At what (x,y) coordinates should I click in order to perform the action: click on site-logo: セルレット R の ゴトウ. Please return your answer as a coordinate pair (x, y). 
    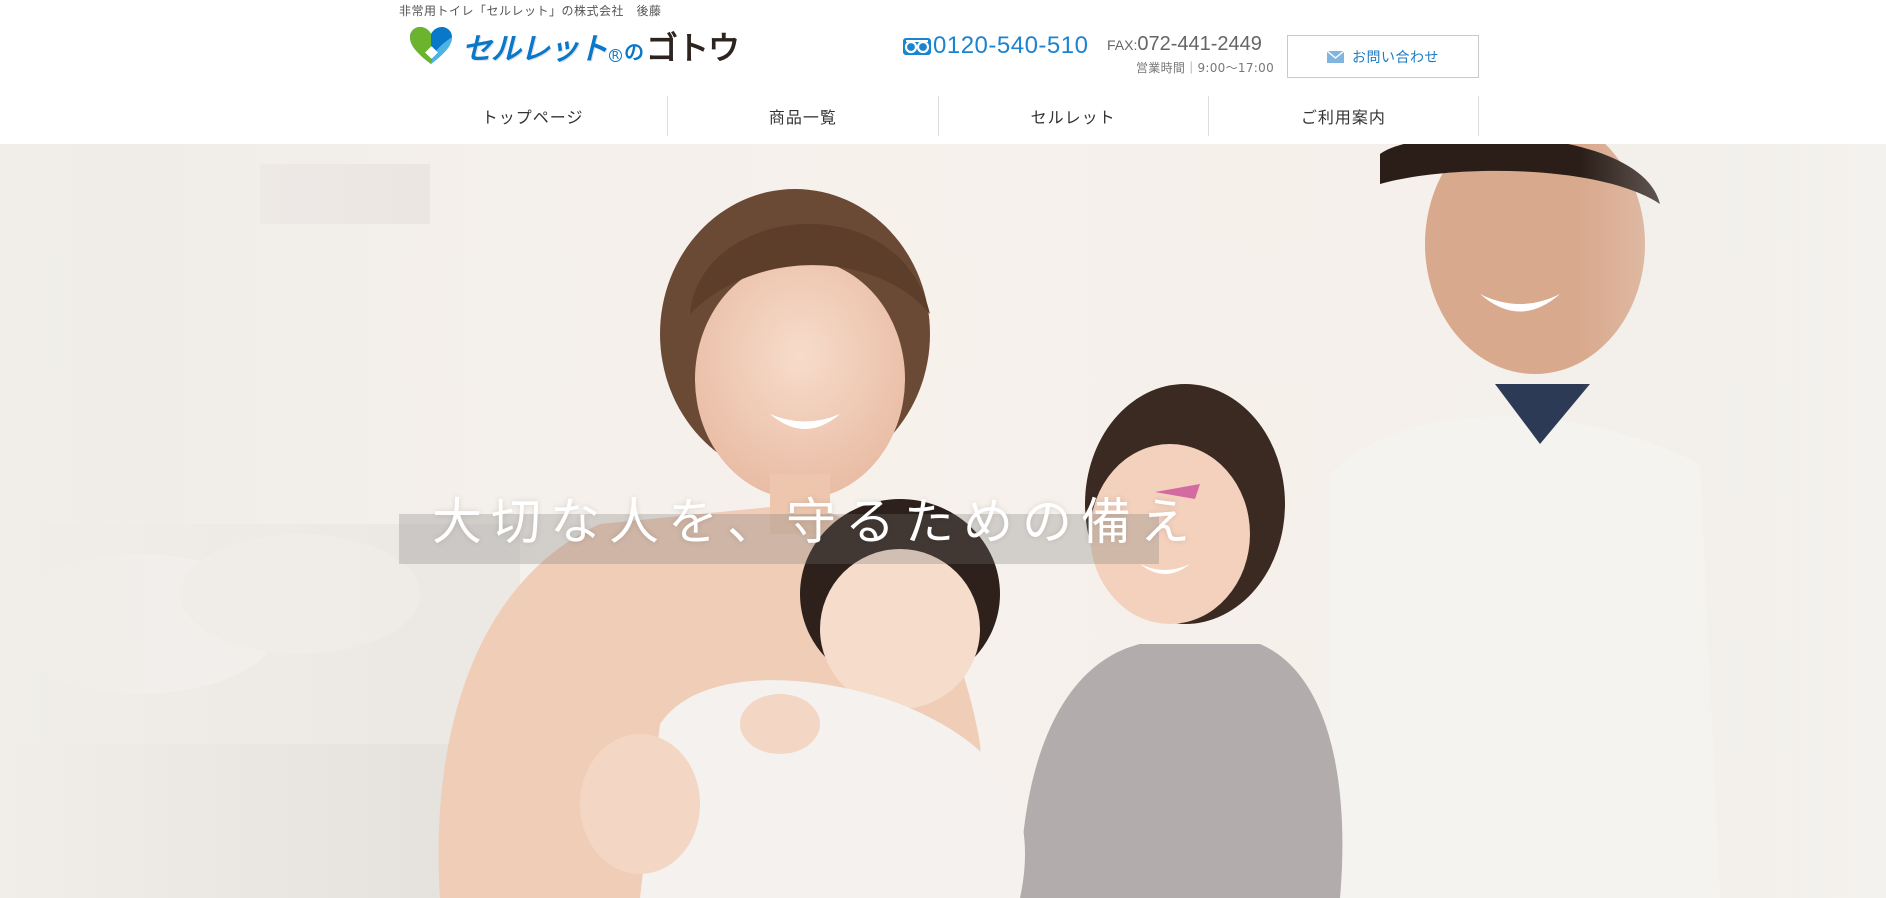
    Looking at the image, I should click on (574, 46).